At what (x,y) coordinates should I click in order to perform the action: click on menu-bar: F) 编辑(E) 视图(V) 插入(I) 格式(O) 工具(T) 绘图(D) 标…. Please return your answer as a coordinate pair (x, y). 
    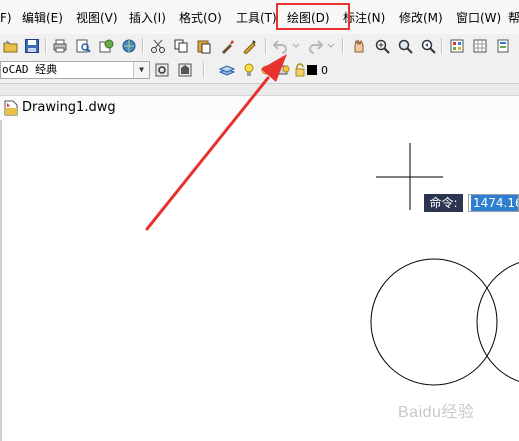
    Looking at the image, I should click on (259, 17).